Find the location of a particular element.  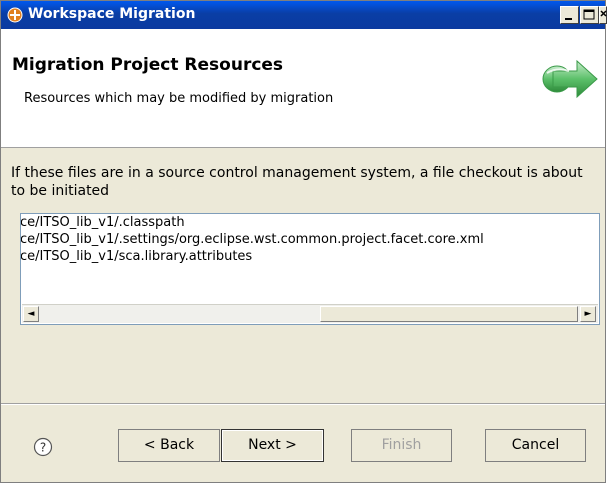

minimize-button is located at coordinates (569, 15).